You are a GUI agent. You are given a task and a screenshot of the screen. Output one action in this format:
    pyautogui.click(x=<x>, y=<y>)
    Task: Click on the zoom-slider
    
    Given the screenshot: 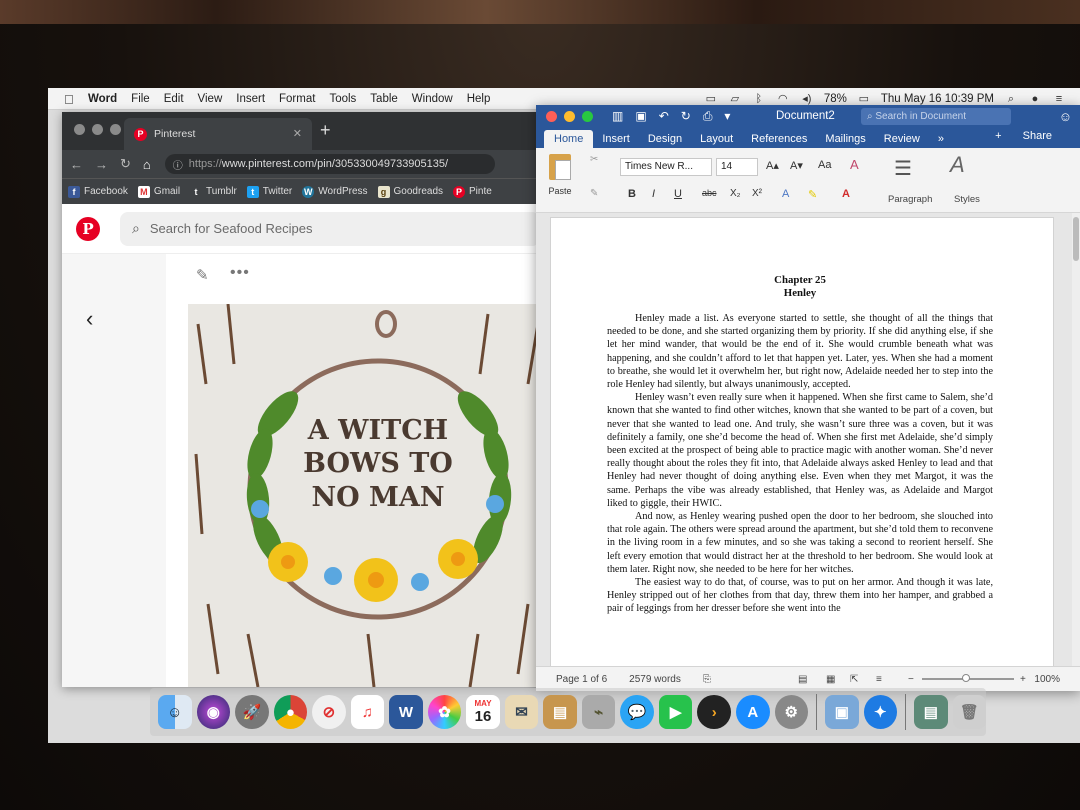 What is the action you would take?
    pyautogui.click(x=968, y=678)
    